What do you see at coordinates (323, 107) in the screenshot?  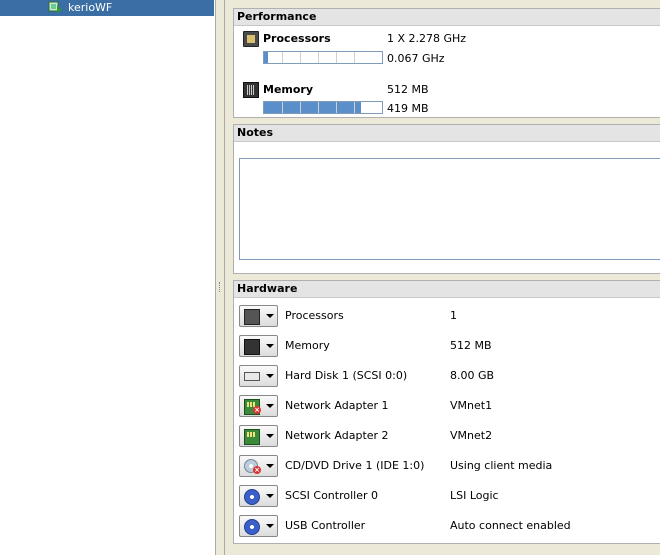 I see `memory-usage-bar` at bounding box center [323, 107].